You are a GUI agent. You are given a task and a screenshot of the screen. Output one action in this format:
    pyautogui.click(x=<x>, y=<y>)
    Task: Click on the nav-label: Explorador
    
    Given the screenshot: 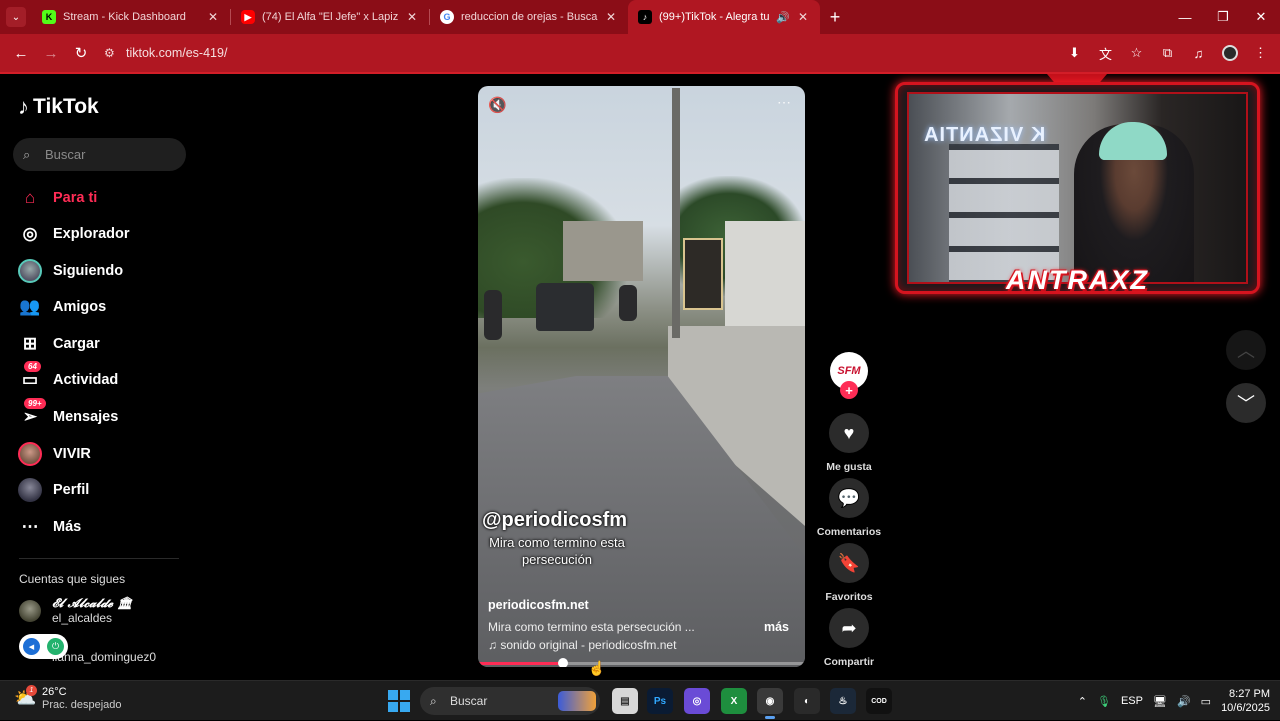 What is the action you would take?
    pyautogui.click(x=91, y=234)
    